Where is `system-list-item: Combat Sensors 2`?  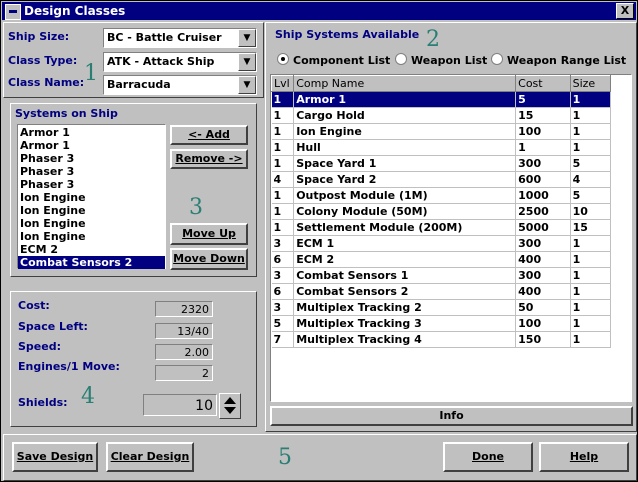 system-list-item: Combat Sensors 2 is located at coordinates (91, 262).